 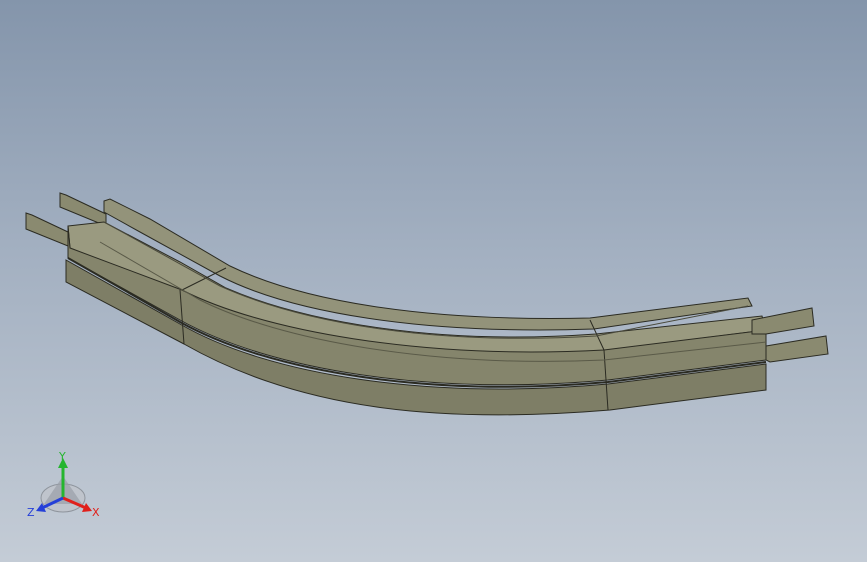 What do you see at coordinates (96, 512) in the screenshot?
I see `x-axis-label: X` at bounding box center [96, 512].